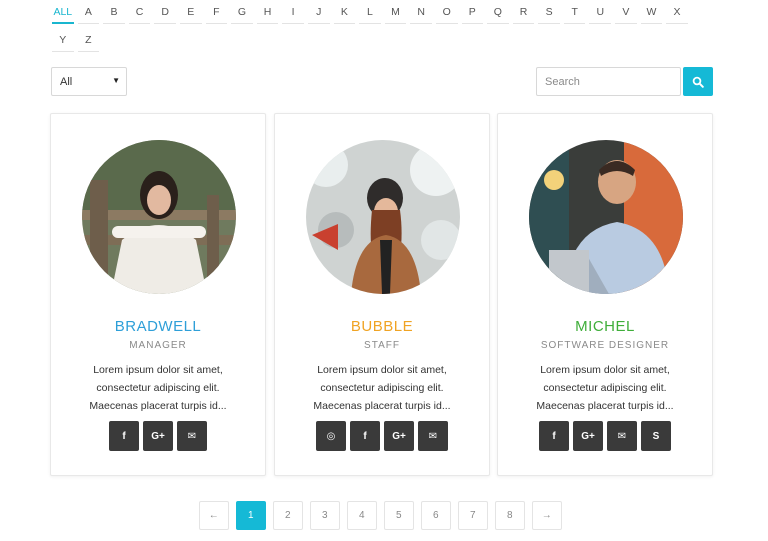  What do you see at coordinates (89, 81) in the screenshot?
I see `category-select: All ▼` at bounding box center [89, 81].